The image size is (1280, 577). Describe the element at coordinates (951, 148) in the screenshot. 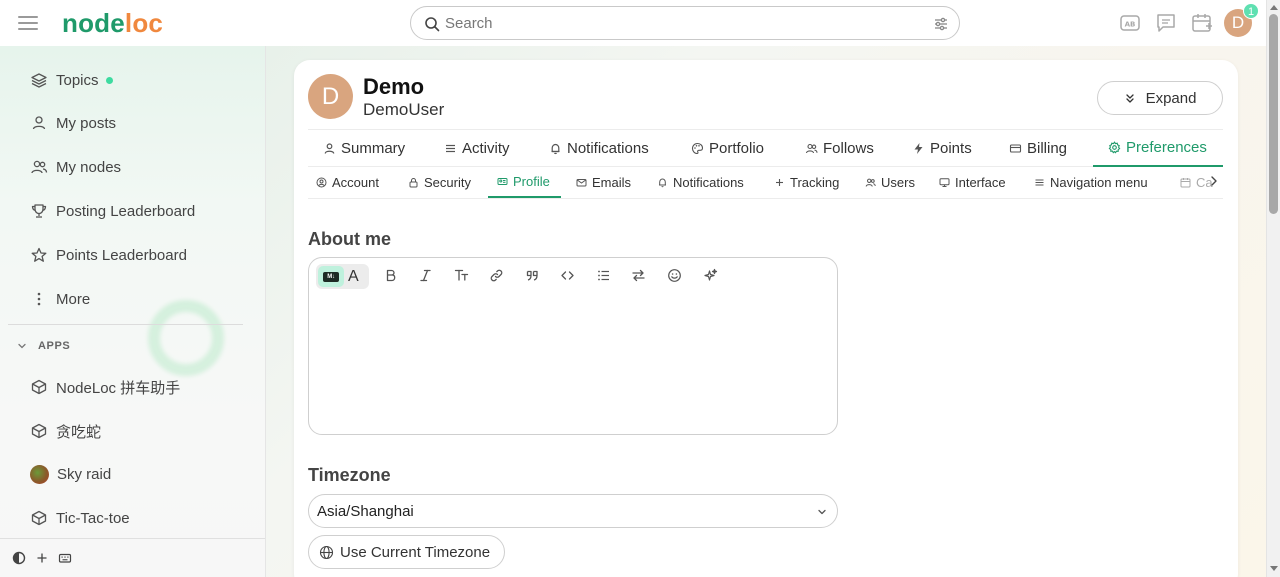

I see `tab-label: Points` at that location.